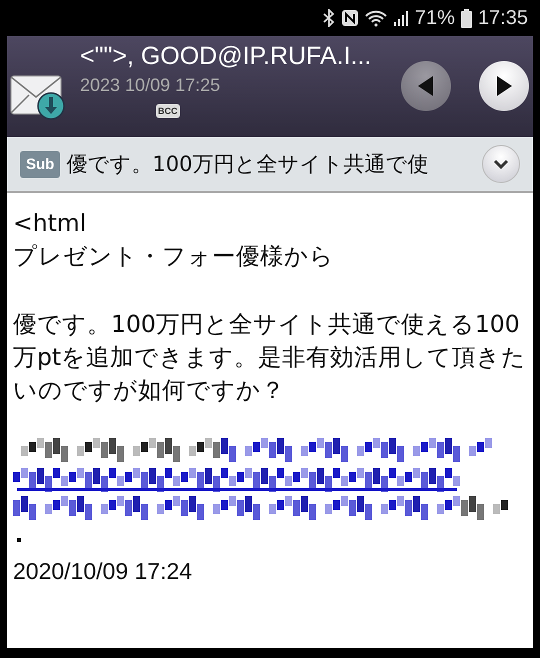  Describe the element at coordinates (248, 164) in the screenshot. I see `subject-text: 優です。100万円と全サイト共通で使` at that location.